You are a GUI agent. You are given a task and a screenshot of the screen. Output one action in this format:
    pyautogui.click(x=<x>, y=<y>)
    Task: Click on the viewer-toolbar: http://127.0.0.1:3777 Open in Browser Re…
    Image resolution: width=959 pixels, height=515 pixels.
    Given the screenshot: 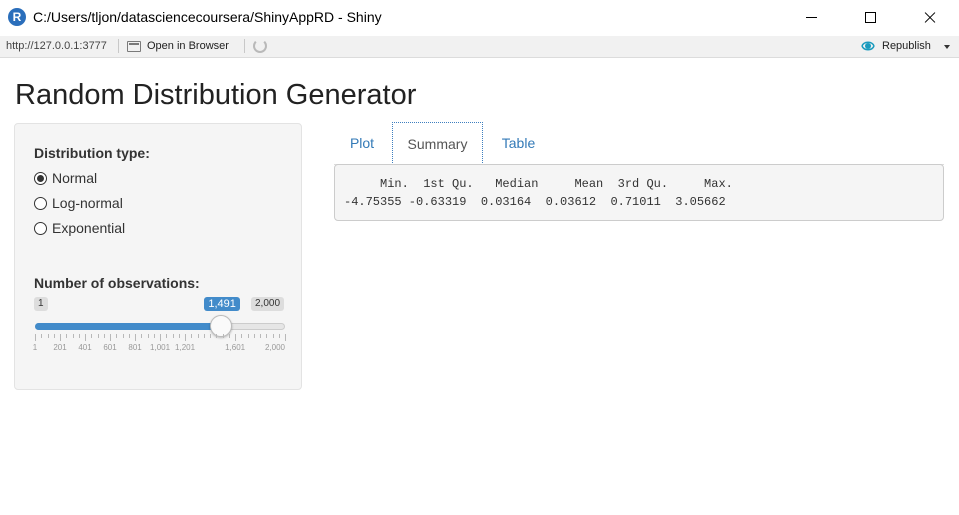 What is the action you would take?
    pyautogui.click(x=479, y=47)
    